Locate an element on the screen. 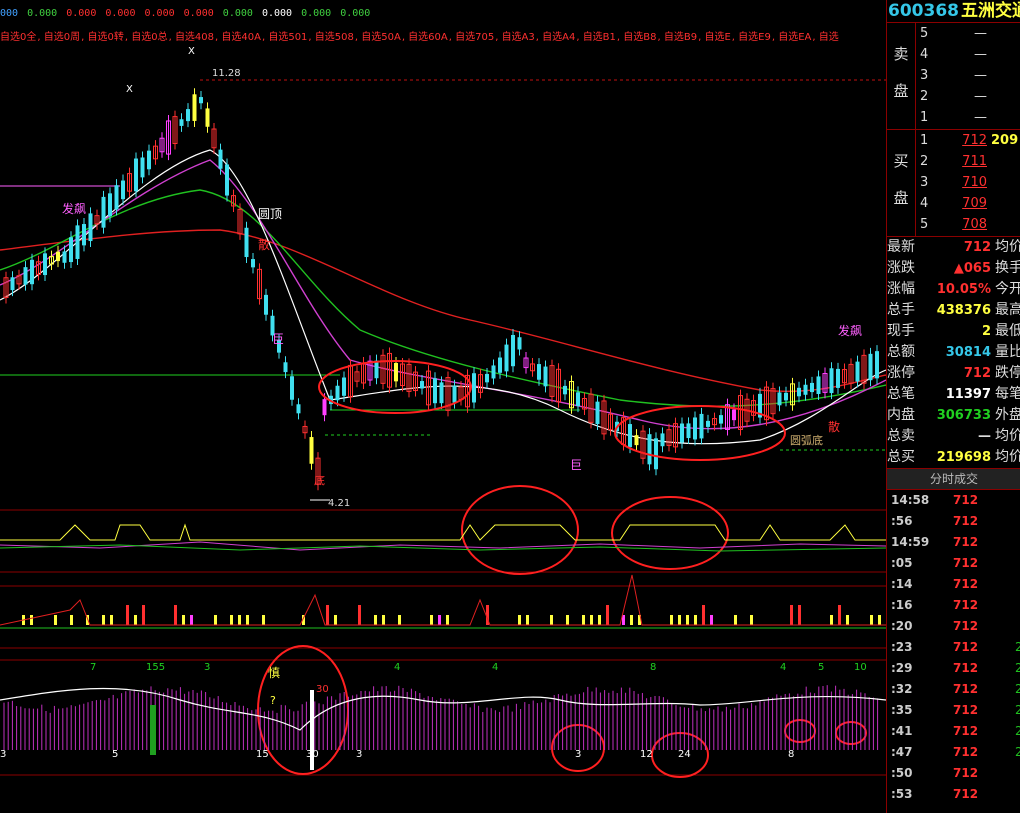  tick-row: :16 712 is located at coordinates (935, 605).